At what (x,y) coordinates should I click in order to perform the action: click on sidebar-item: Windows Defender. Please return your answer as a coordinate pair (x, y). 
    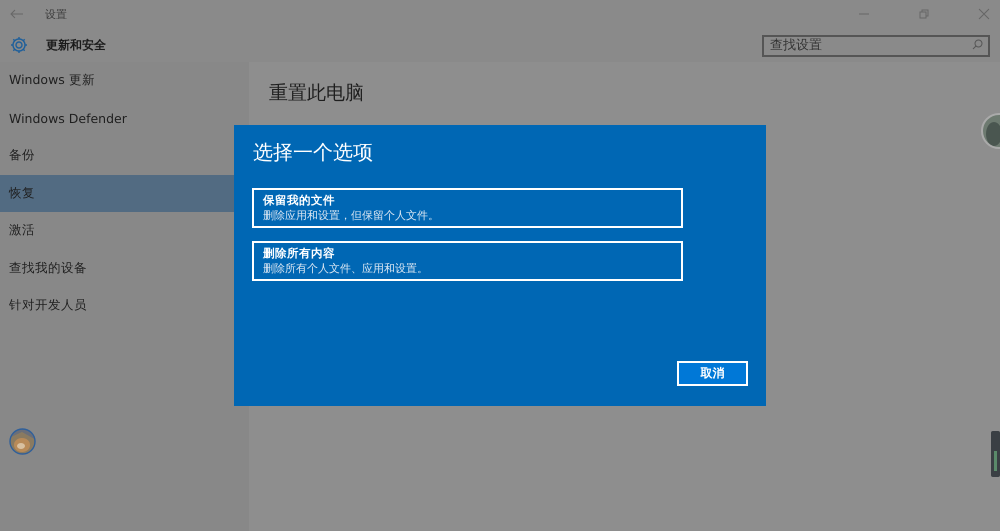
    Looking at the image, I should click on (124, 118).